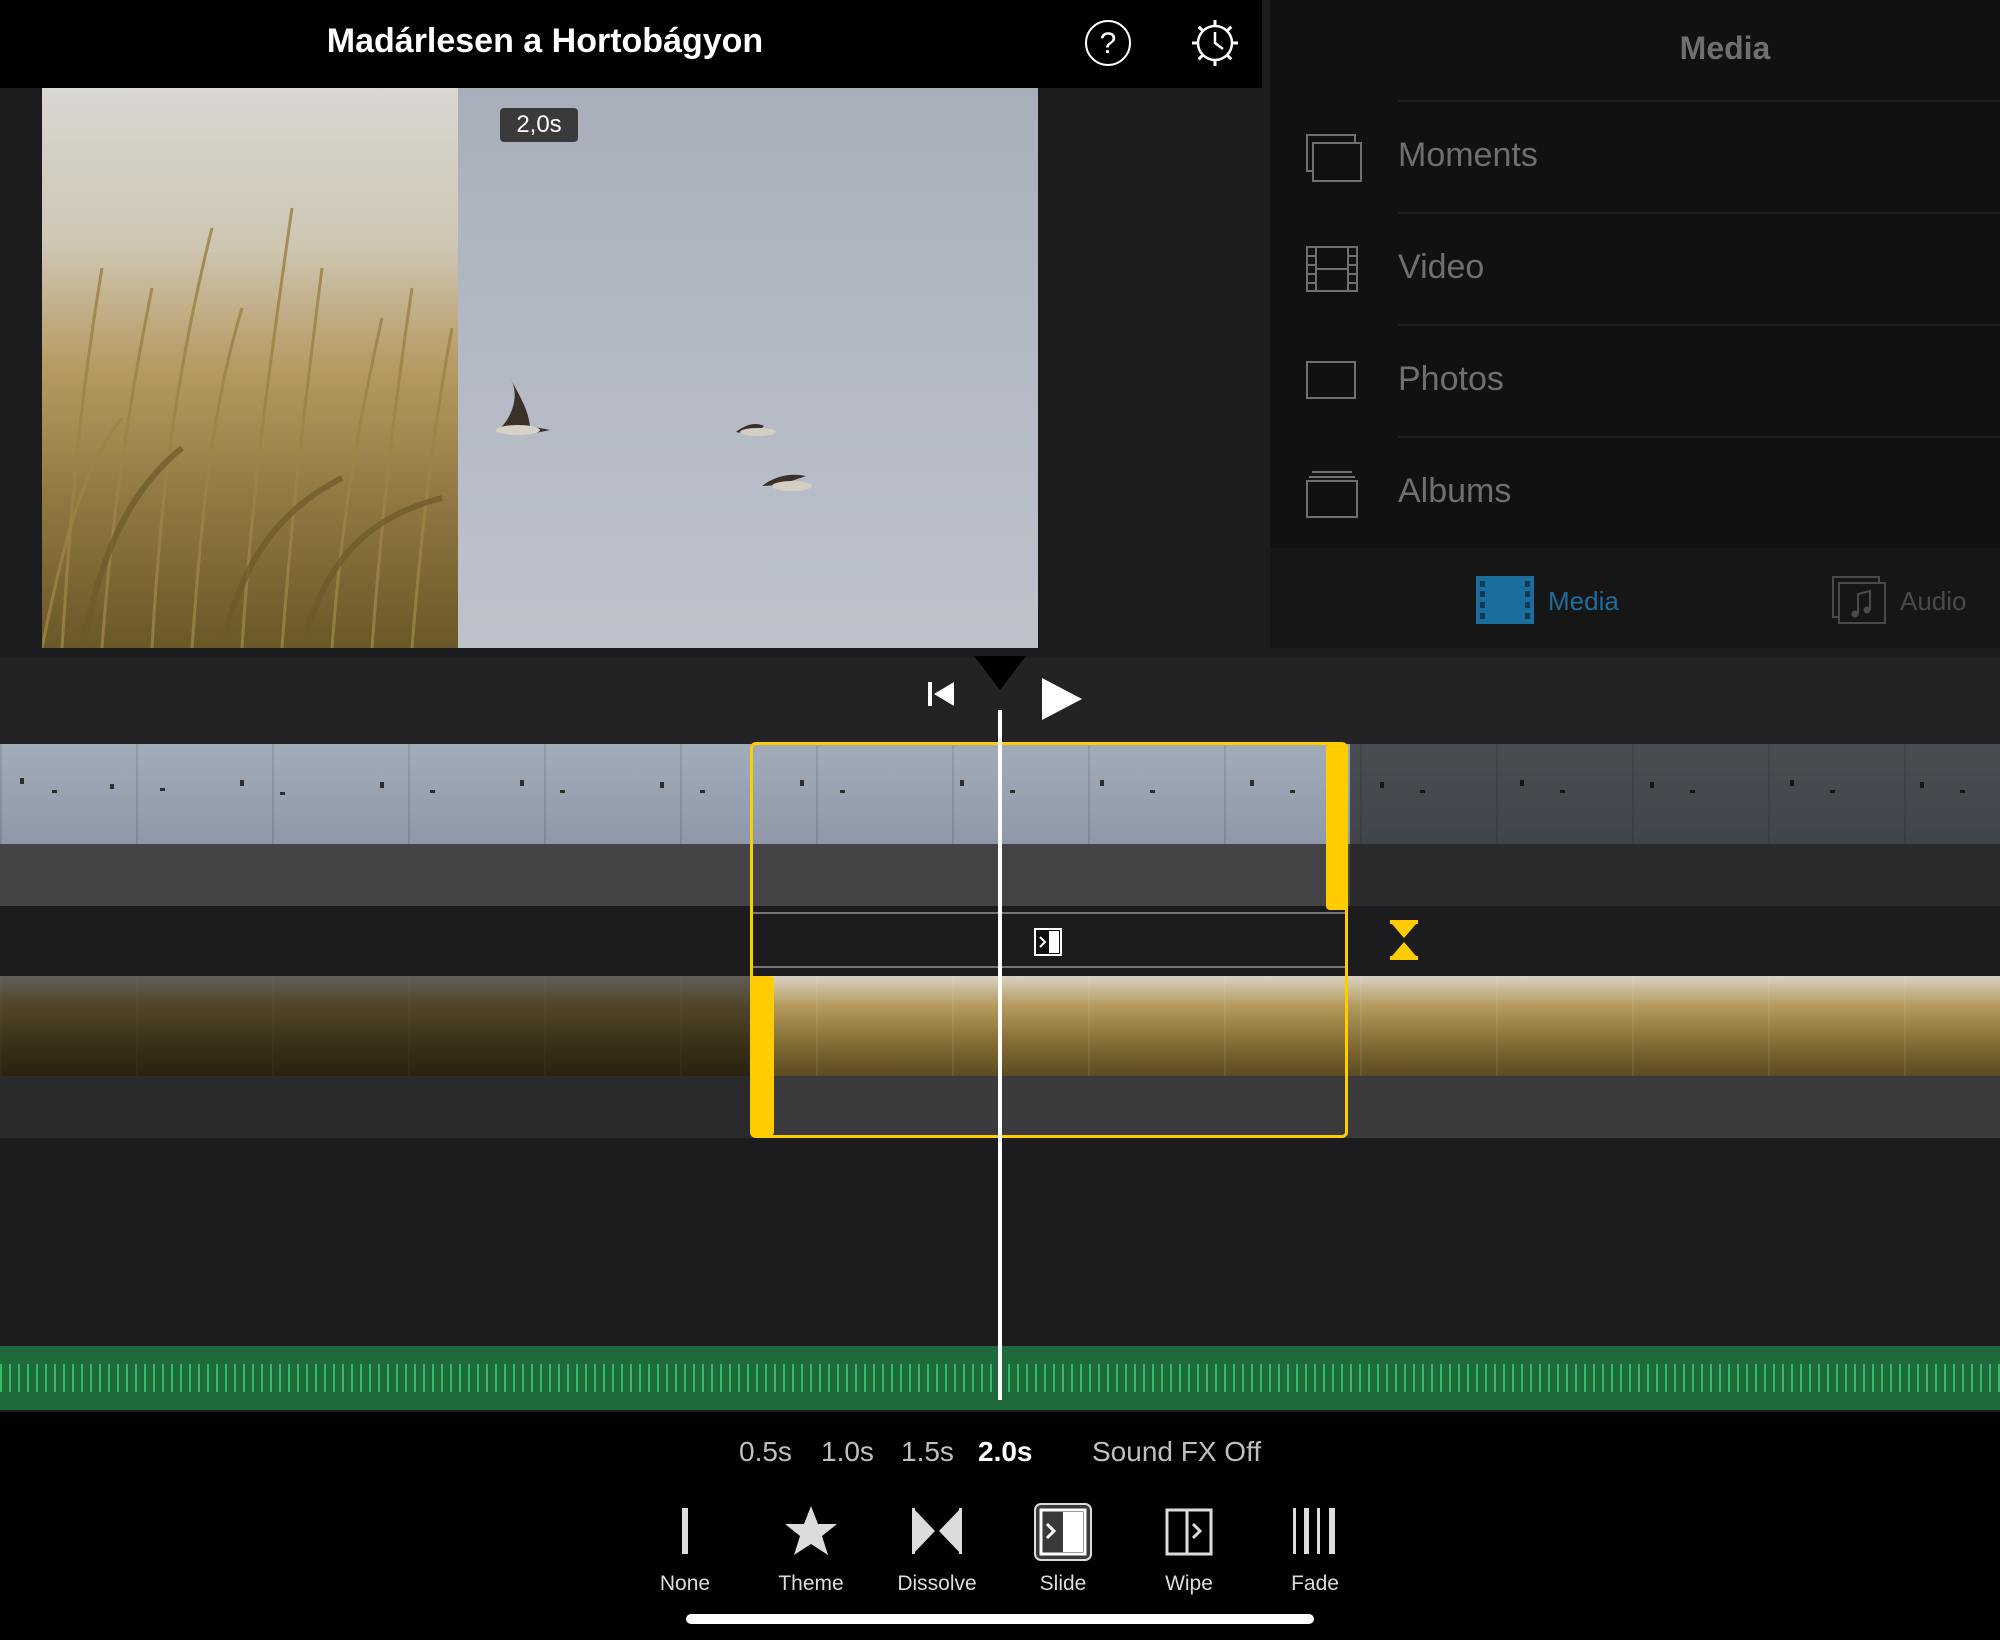  Describe the element at coordinates (685, 1583) in the screenshot. I see `transition-label: None` at that location.